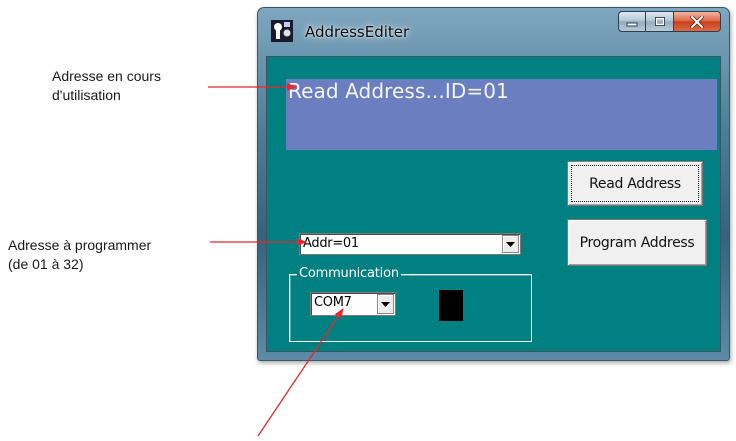  Describe the element at coordinates (451, 305) in the screenshot. I see `connection-status-indicator` at that location.